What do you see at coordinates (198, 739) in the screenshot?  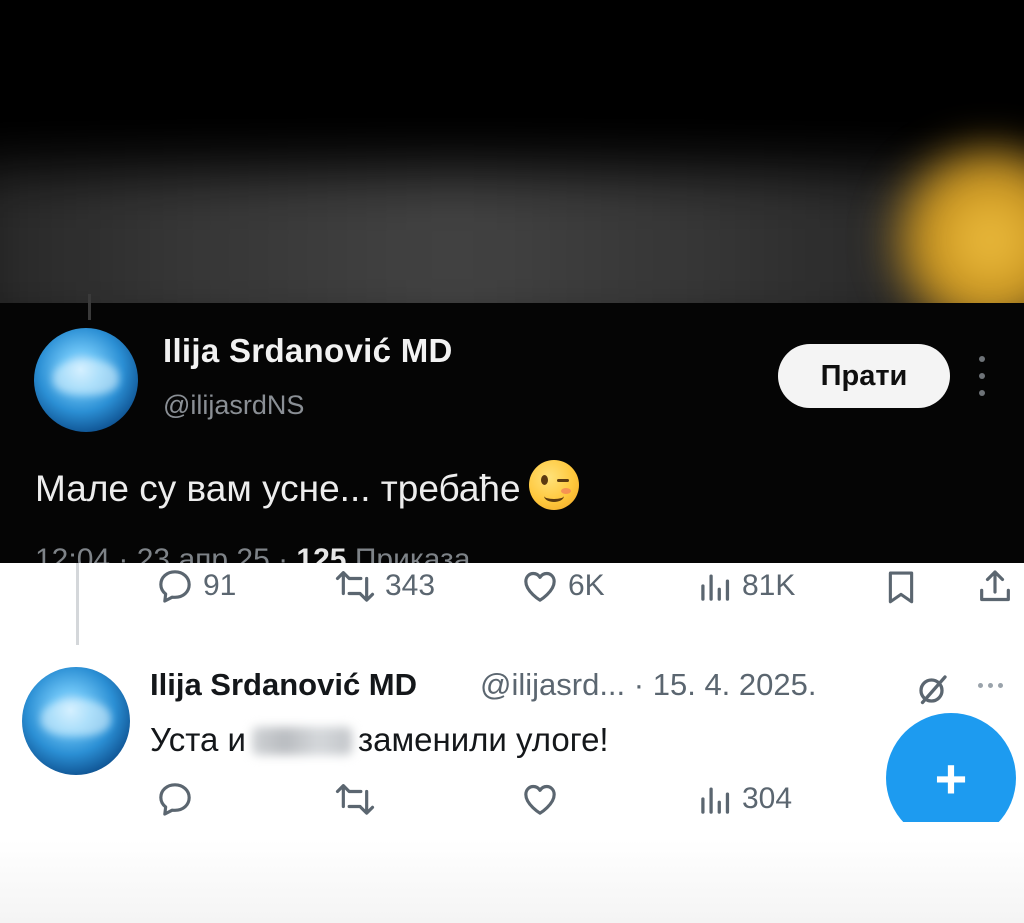 I see `reply-text-before: Уста и` at bounding box center [198, 739].